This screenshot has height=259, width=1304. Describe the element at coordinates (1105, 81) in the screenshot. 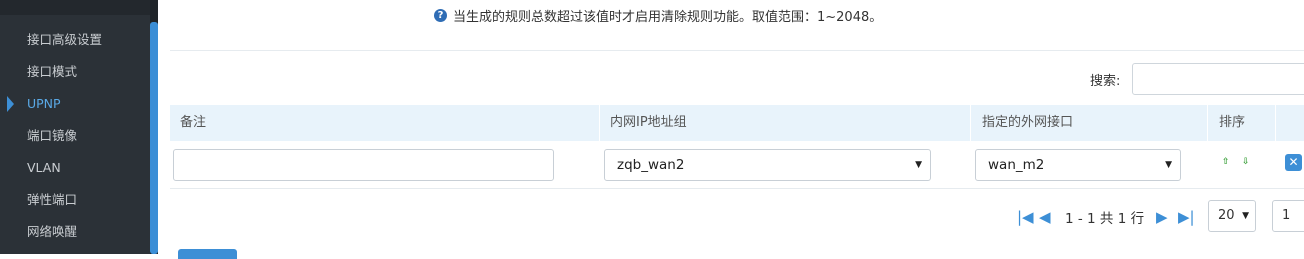

I see `search-label: 搜索:` at that location.